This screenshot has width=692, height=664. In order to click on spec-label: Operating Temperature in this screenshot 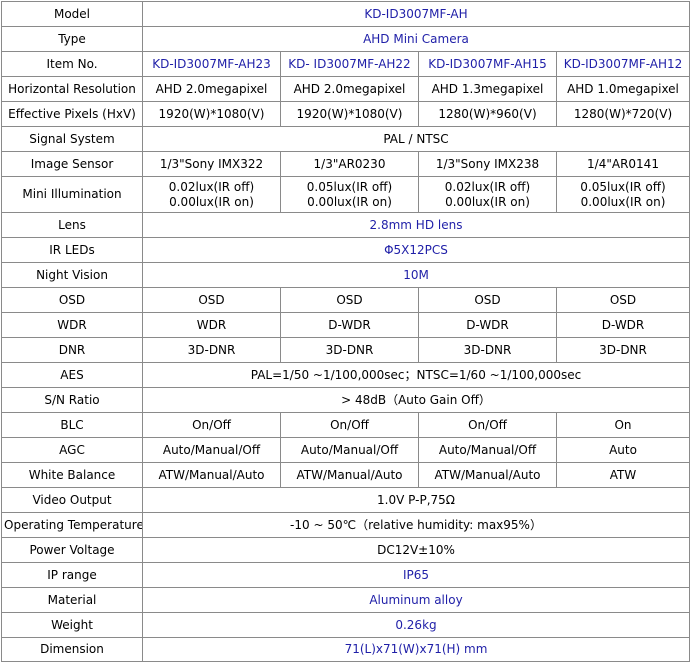, I will do `click(72, 525)`.